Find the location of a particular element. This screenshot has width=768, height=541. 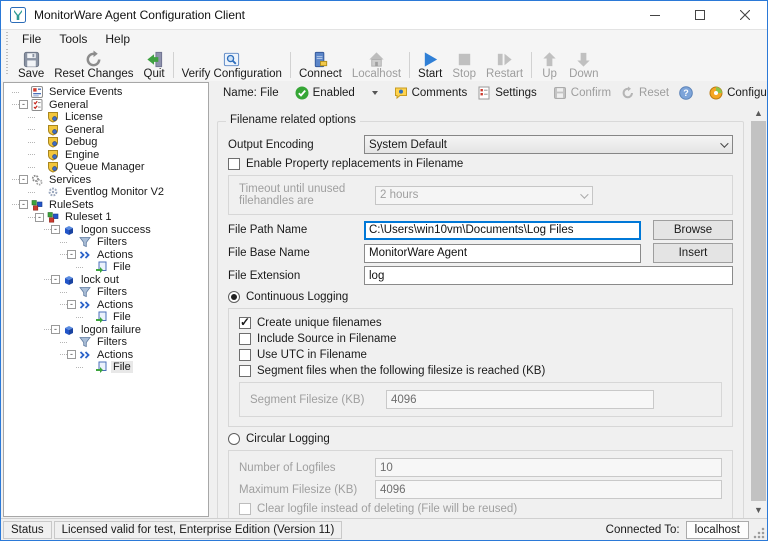

connect-button: Connect is located at coordinates (320, 65).